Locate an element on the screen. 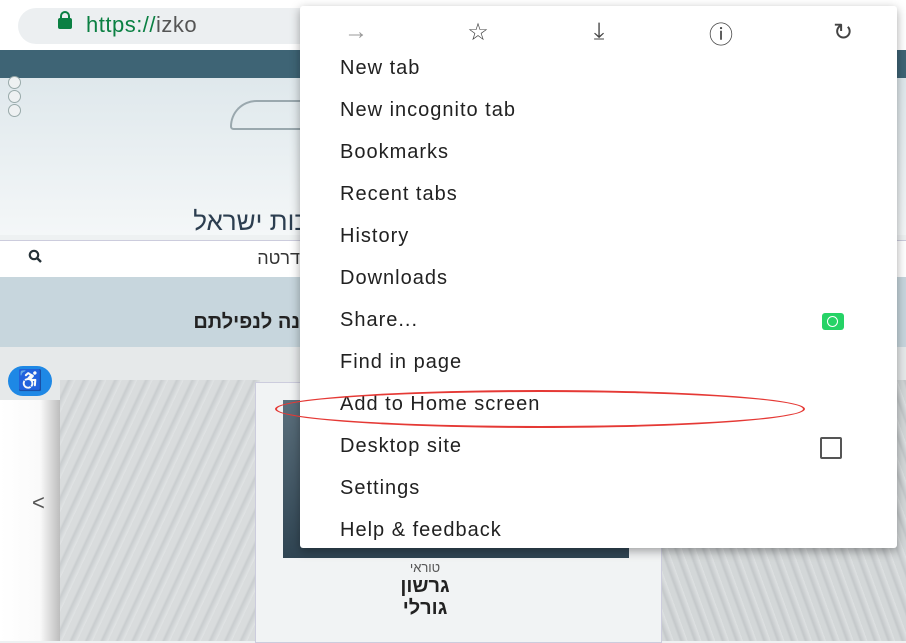 The height and width of the screenshot is (643, 906). whatsapp-icon is located at coordinates (833, 321).